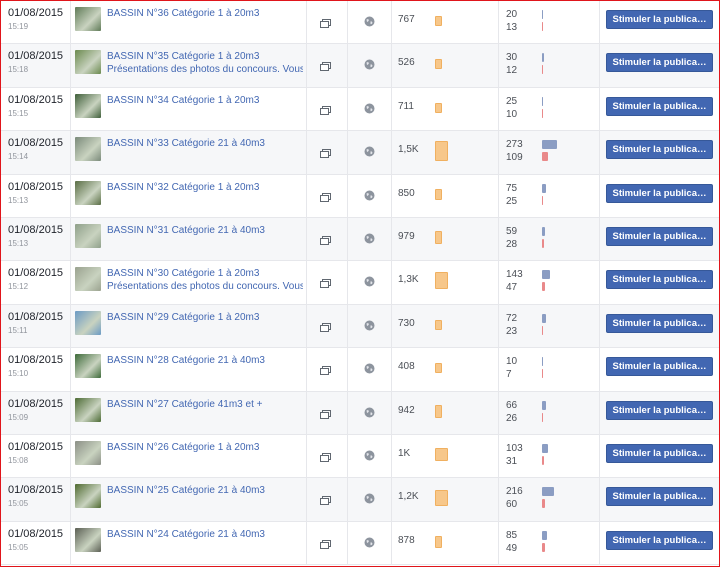 This screenshot has width=720, height=567. I want to click on engagement-top-value: 66, so click(512, 405).